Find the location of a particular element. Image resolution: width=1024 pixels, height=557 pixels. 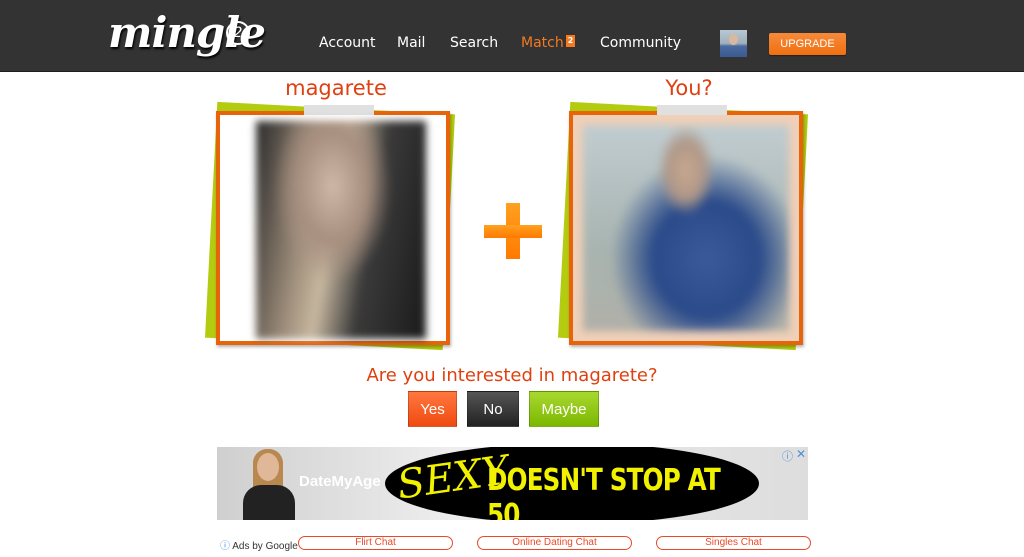

ad-close-icon: ✕ is located at coordinates (801, 454).